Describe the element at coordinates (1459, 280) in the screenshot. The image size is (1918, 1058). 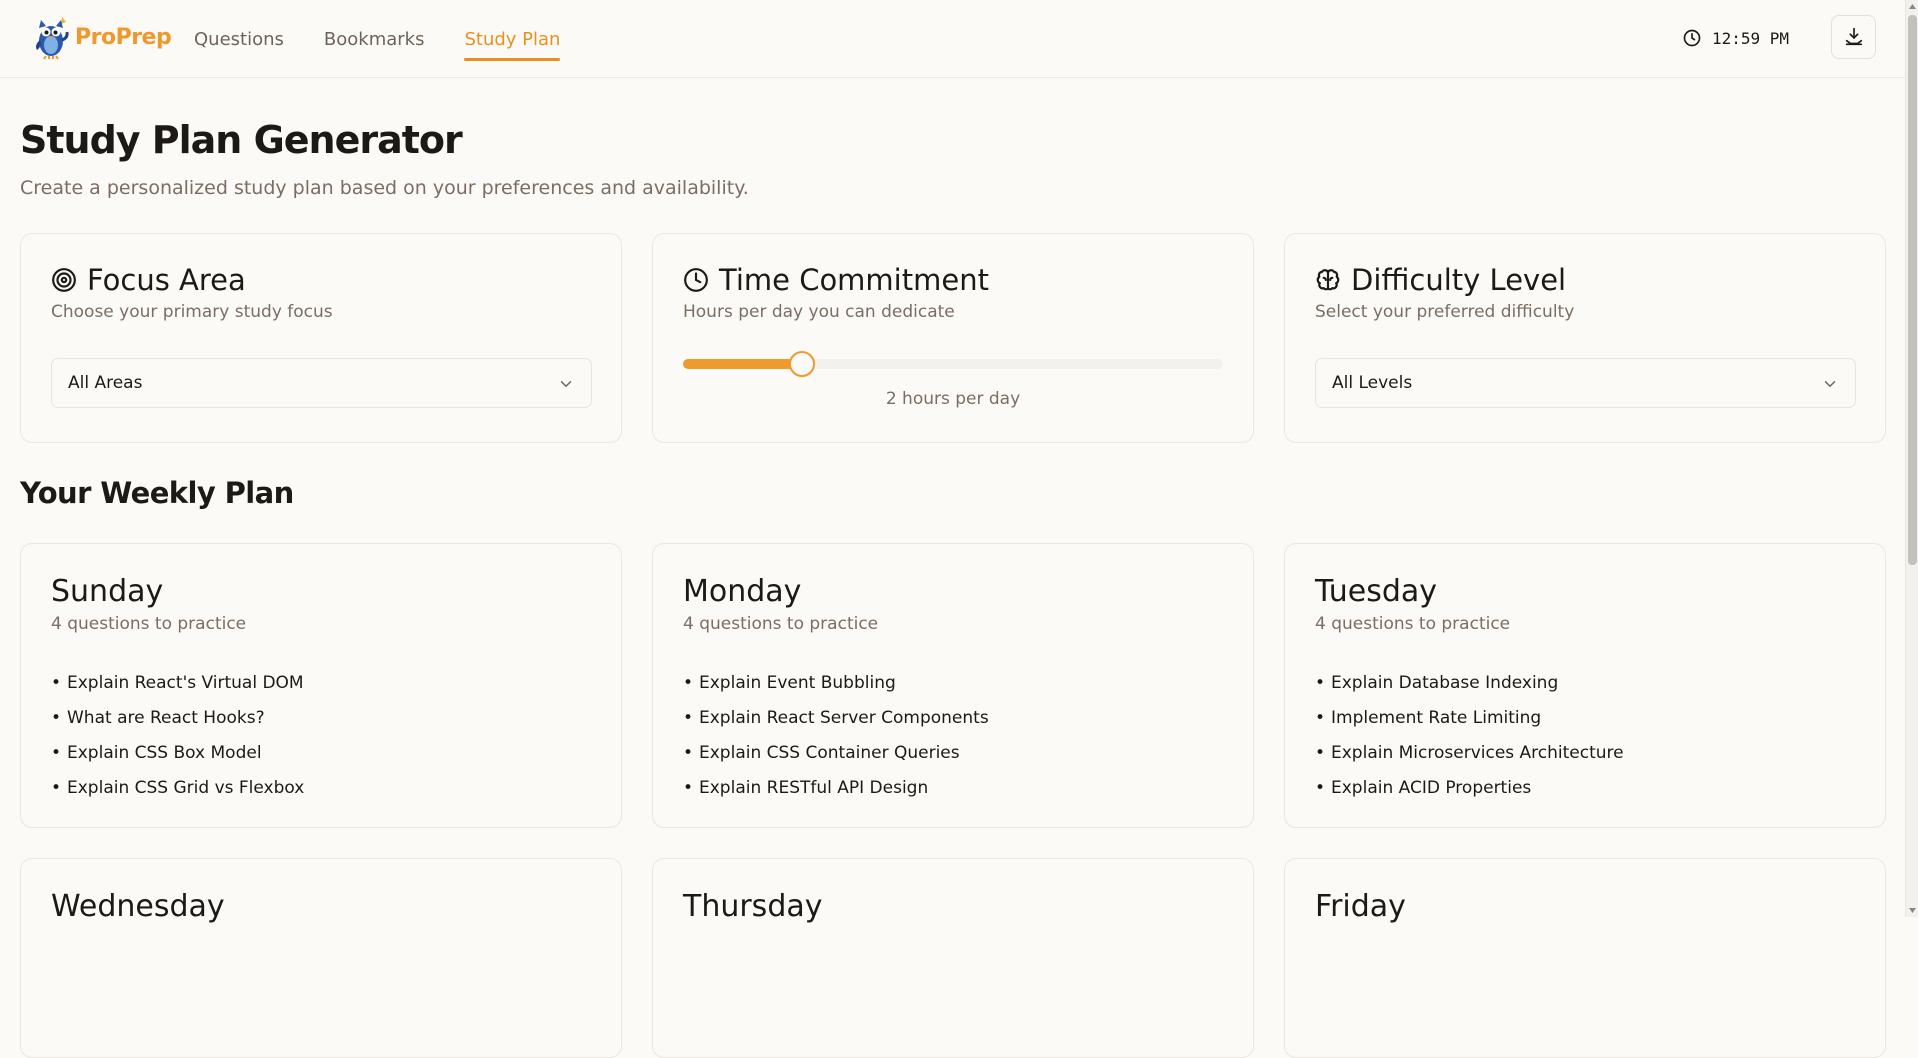
I see `difficulty-level-title-text: Difficulty Level` at that location.